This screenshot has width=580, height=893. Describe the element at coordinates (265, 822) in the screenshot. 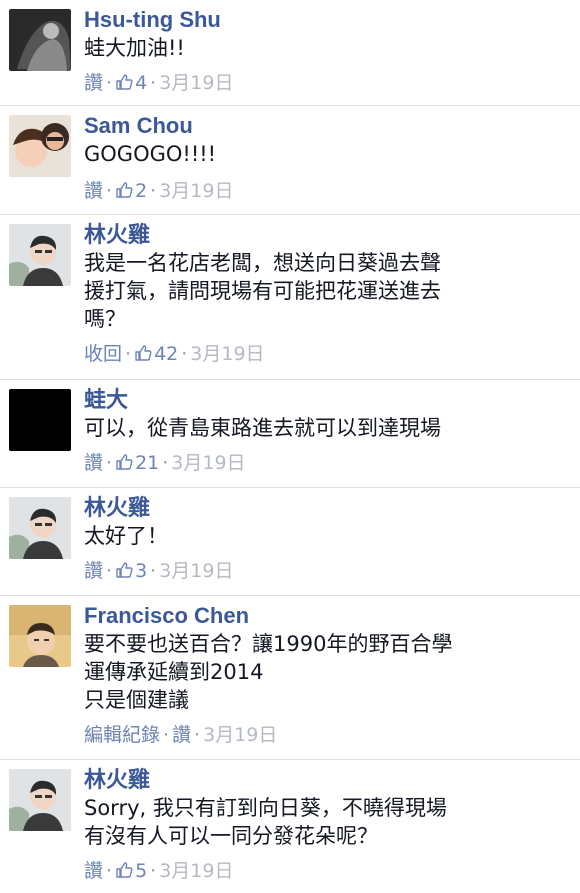

I see `comment-text: Sorry, 我只有訂到向日葵，不曉得現場 有沒有人可以一同分發花朵呢？` at that location.